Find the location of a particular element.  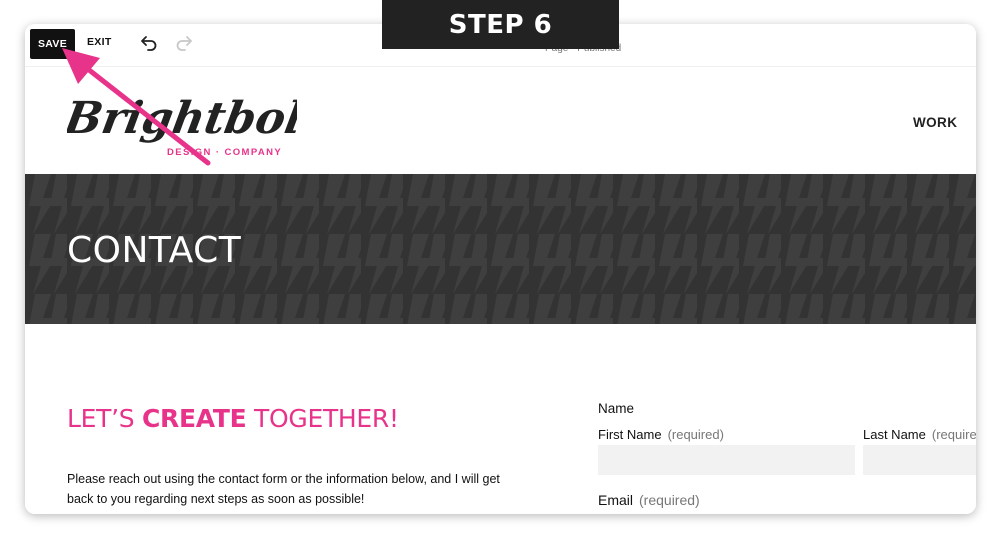

logo-wordmark: Brightbolt is located at coordinates (182, 118).